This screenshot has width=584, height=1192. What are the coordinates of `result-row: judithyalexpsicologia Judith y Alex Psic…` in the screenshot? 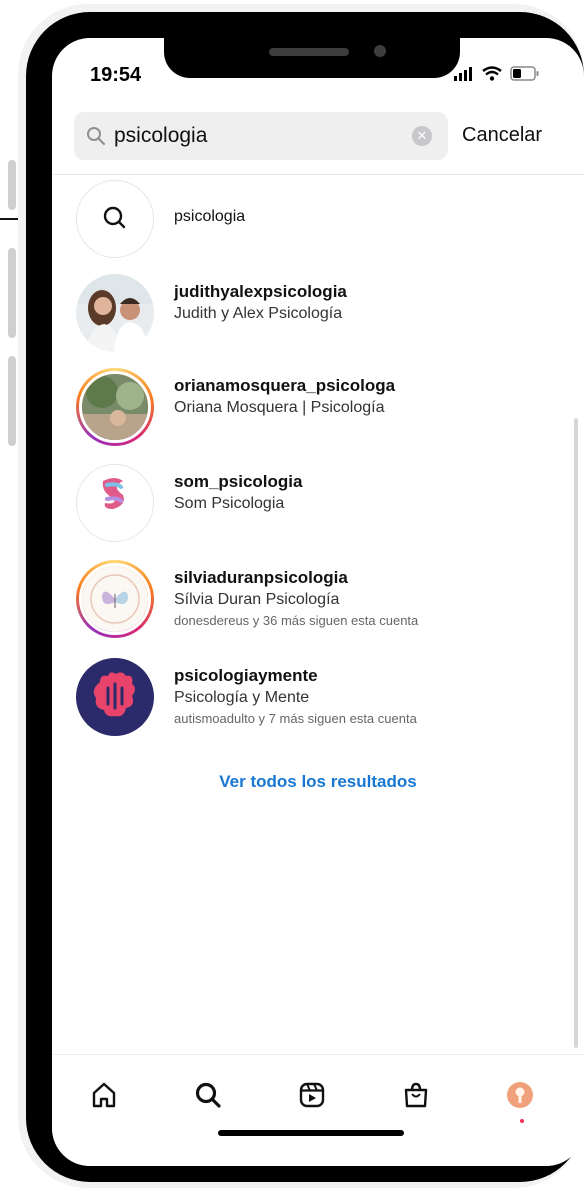 It's located at (316, 314).